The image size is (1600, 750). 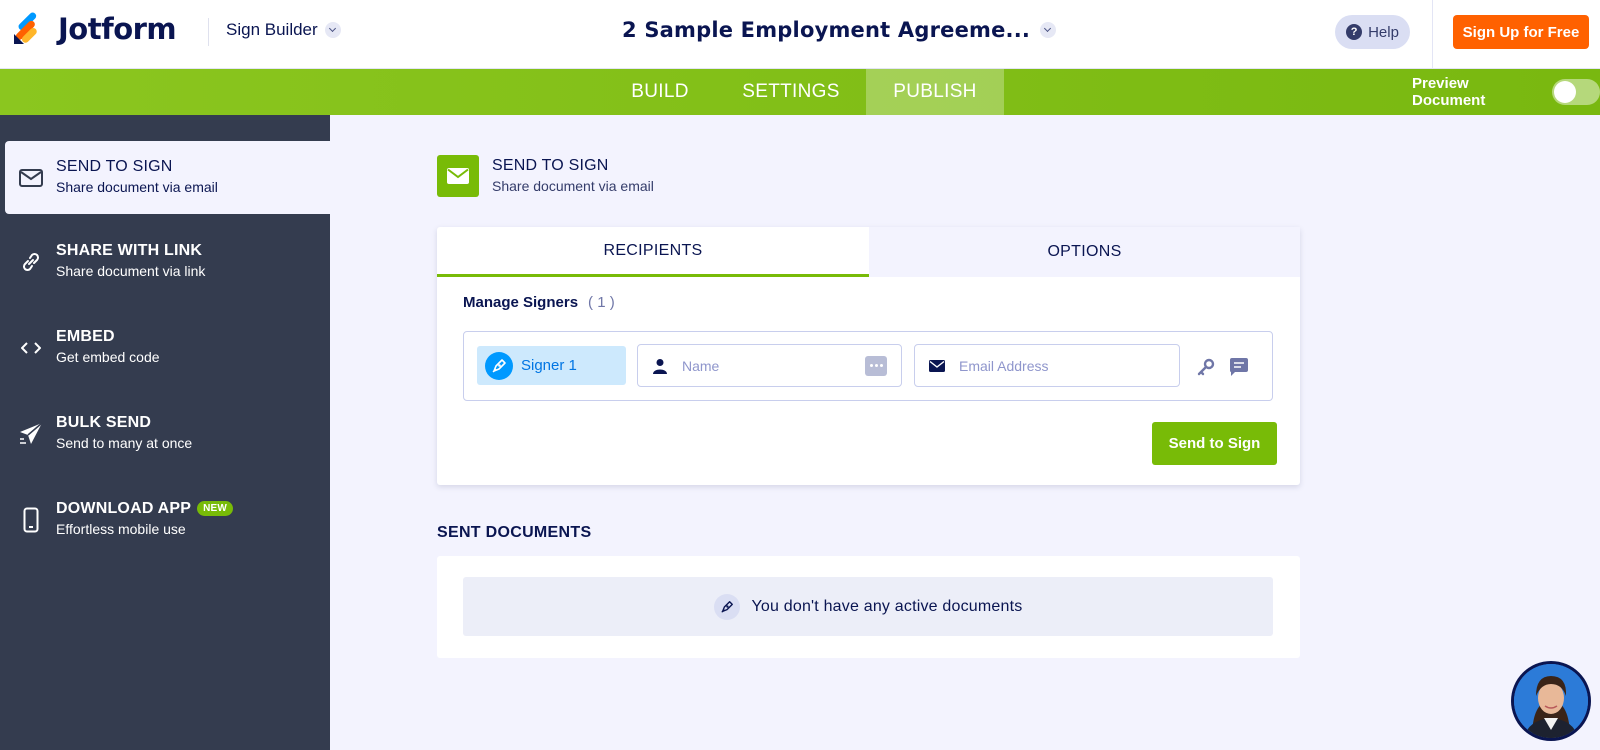 What do you see at coordinates (167, 433) in the screenshot?
I see `sidebar-item-bulk-send: BULK SEND Send to many at once` at bounding box center [167, 433].